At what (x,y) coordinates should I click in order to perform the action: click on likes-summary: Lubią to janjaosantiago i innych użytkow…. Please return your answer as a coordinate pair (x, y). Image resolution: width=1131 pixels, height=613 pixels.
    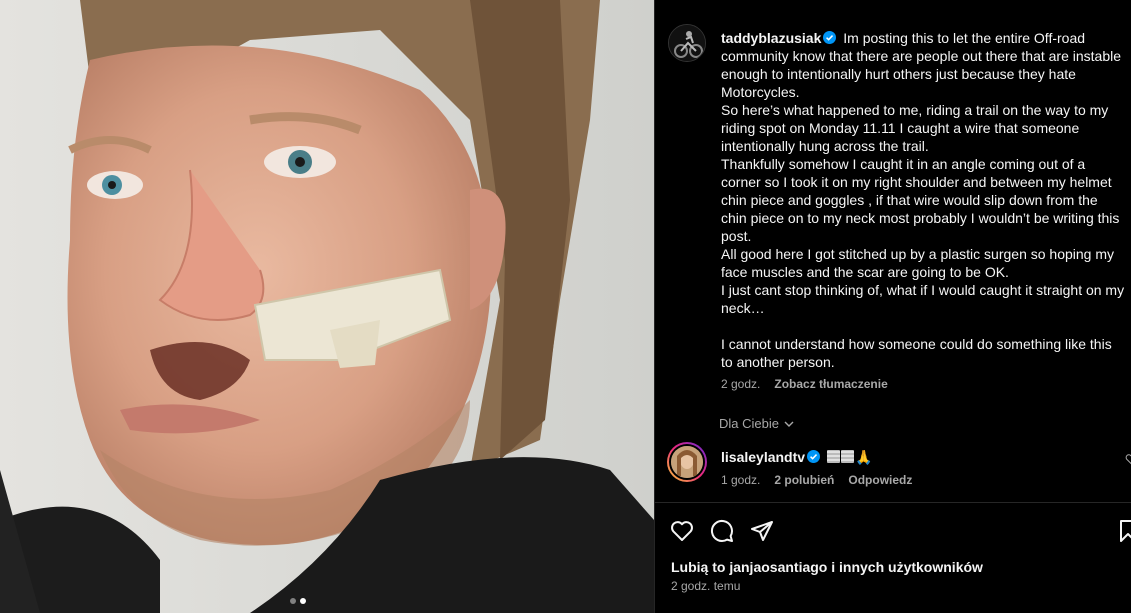
    Looking at the image, I should click on (827, 567).